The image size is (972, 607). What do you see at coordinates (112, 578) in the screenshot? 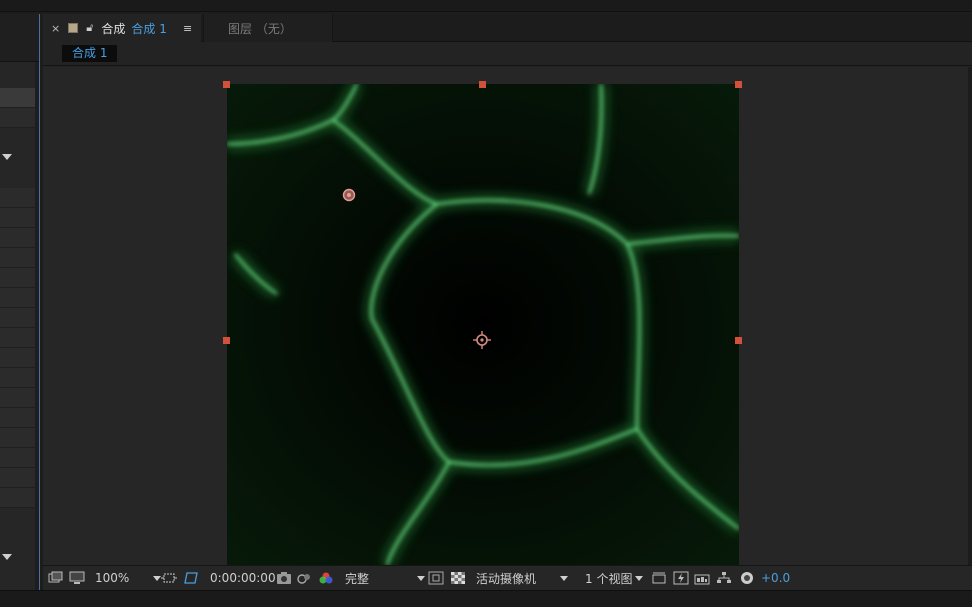
I see `zoom-value: 100%` at bounding box center [112, 578].